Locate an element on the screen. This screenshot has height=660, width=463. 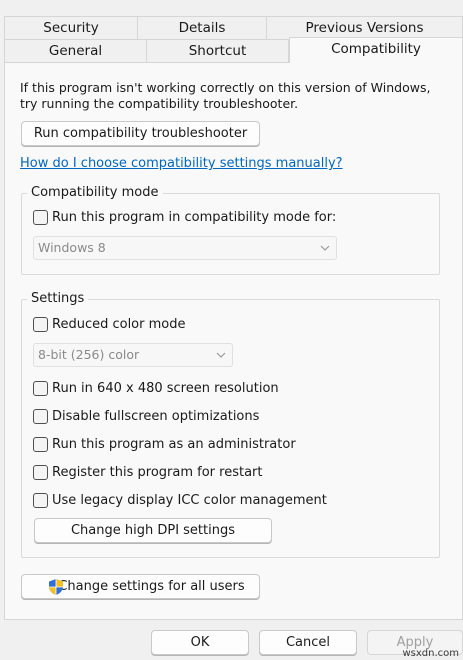
legacy-icc-label: Use legacy display ICC color management is located at coordinates (189, 500).